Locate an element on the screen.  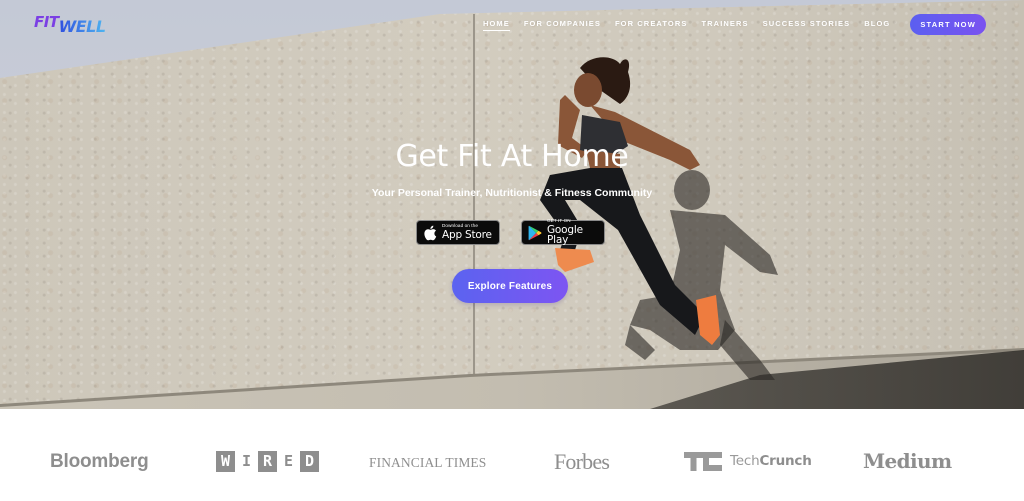
techcrunch-logo: TechCrunch is located at coordinates (748, 461).